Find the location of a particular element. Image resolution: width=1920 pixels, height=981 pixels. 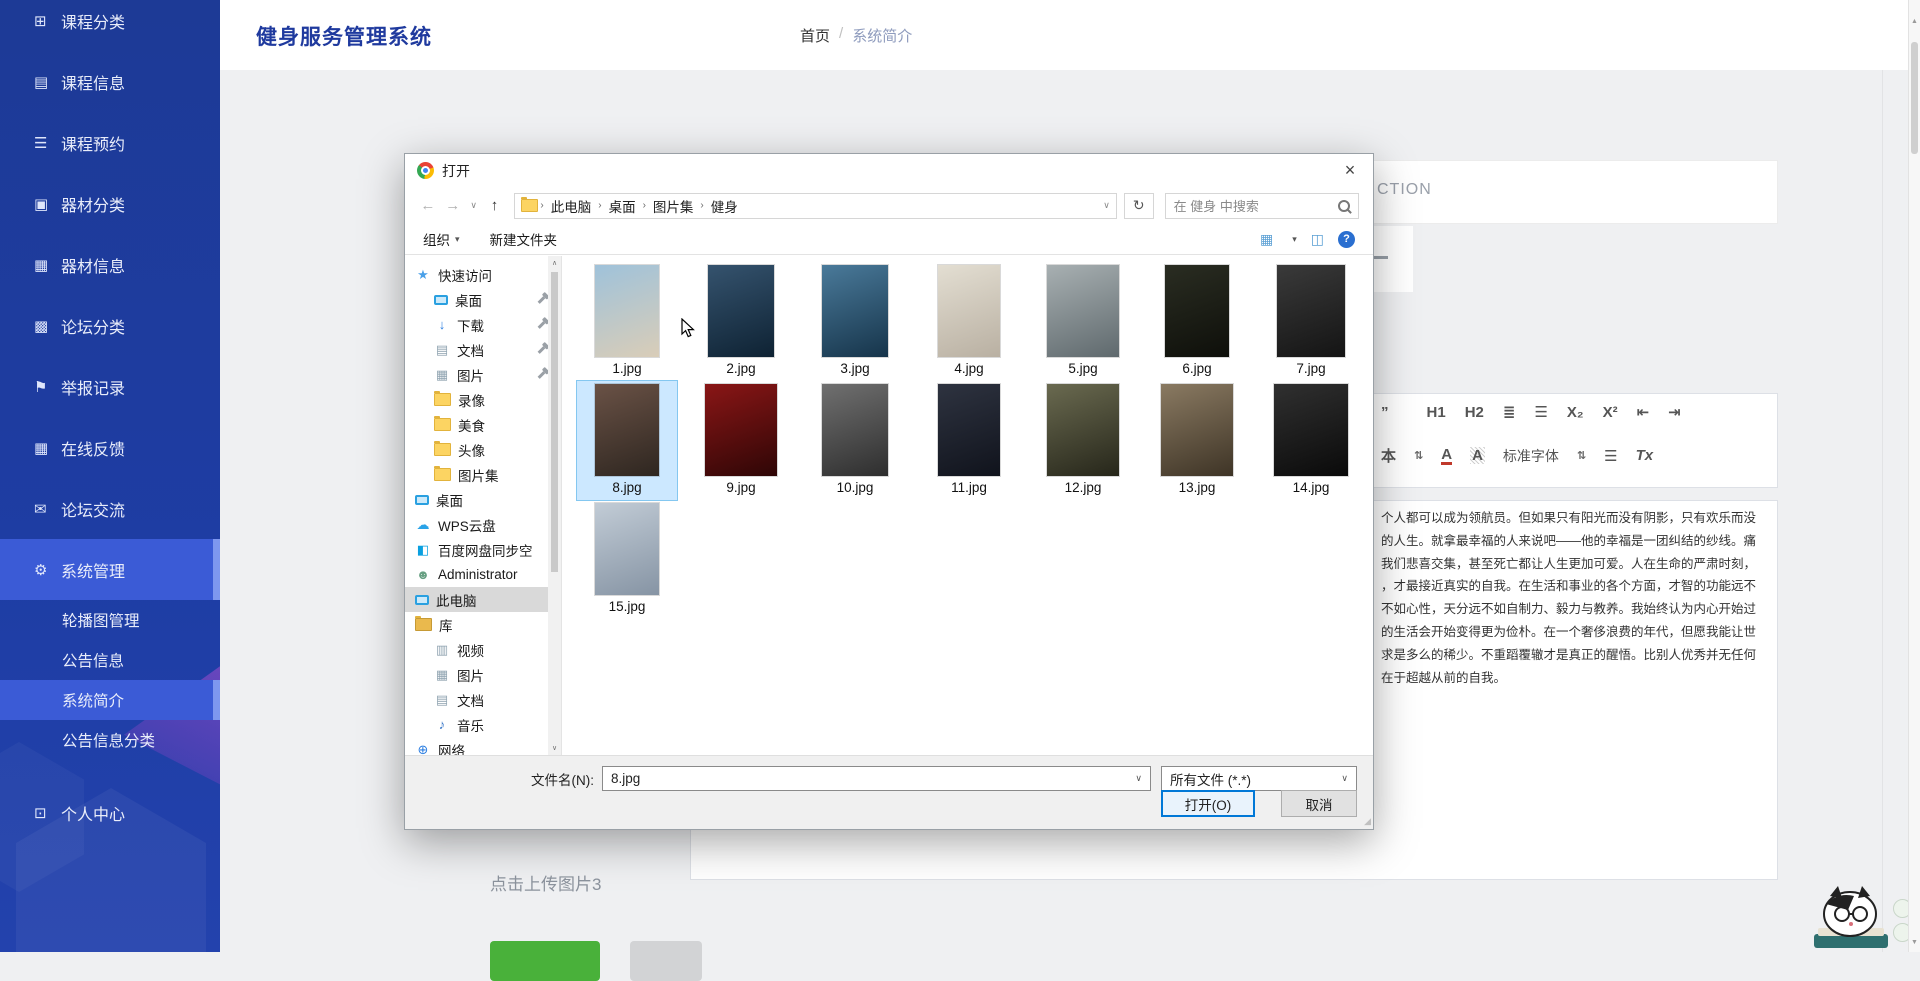

history-chevron-icon: ∨ is located at coordinates (474, 205).